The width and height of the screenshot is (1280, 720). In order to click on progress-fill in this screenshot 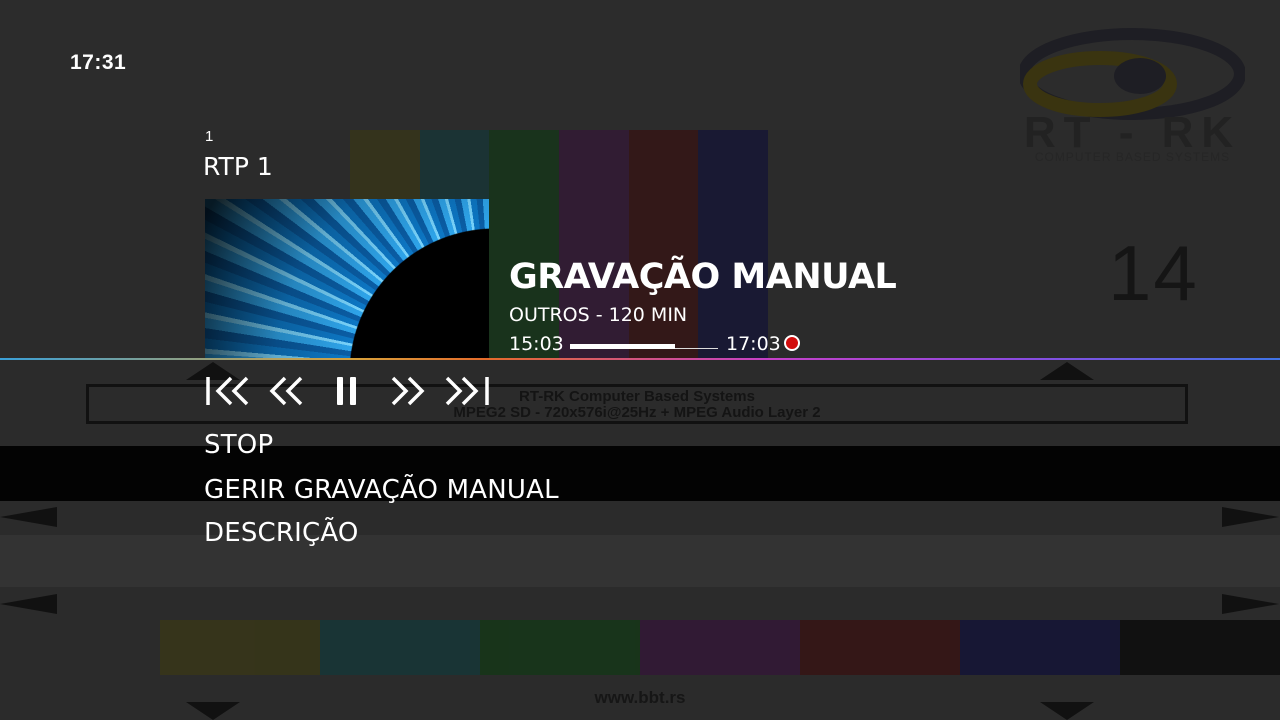, I will do `click(623, 346)`.